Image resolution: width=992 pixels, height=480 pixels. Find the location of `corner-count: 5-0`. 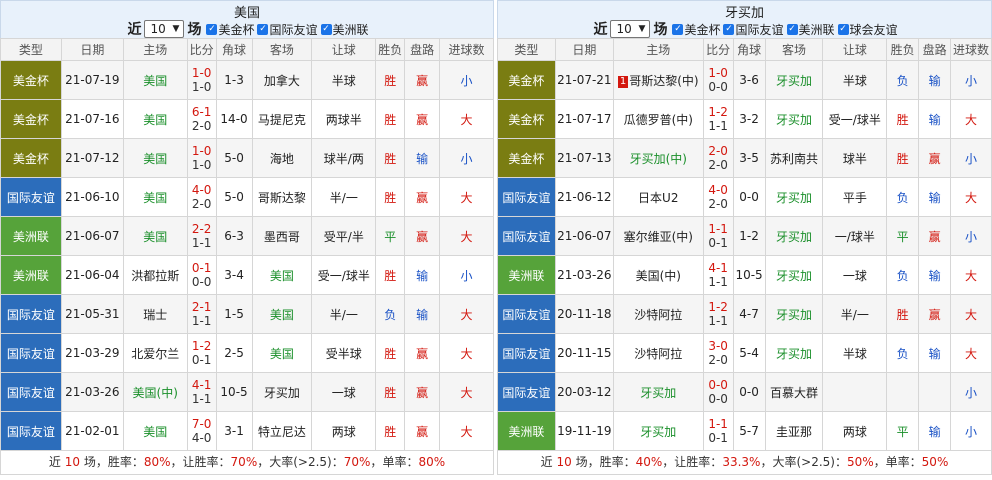

corner-count: 5-0 is located at coordinates (234, 158).